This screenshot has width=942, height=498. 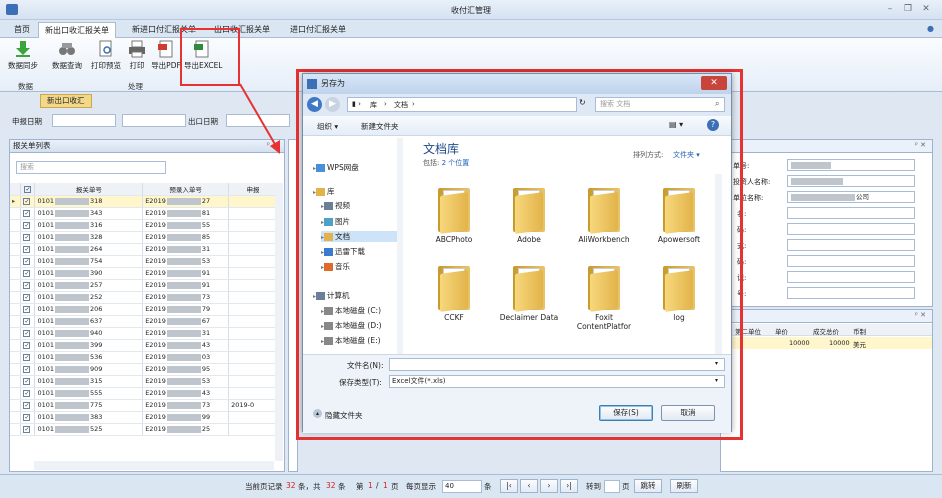 What do you see at coordinates (335, 221) in the screenshot?
I see `nav-pictures: ▸ 图片` at bounding box center [335, 221].